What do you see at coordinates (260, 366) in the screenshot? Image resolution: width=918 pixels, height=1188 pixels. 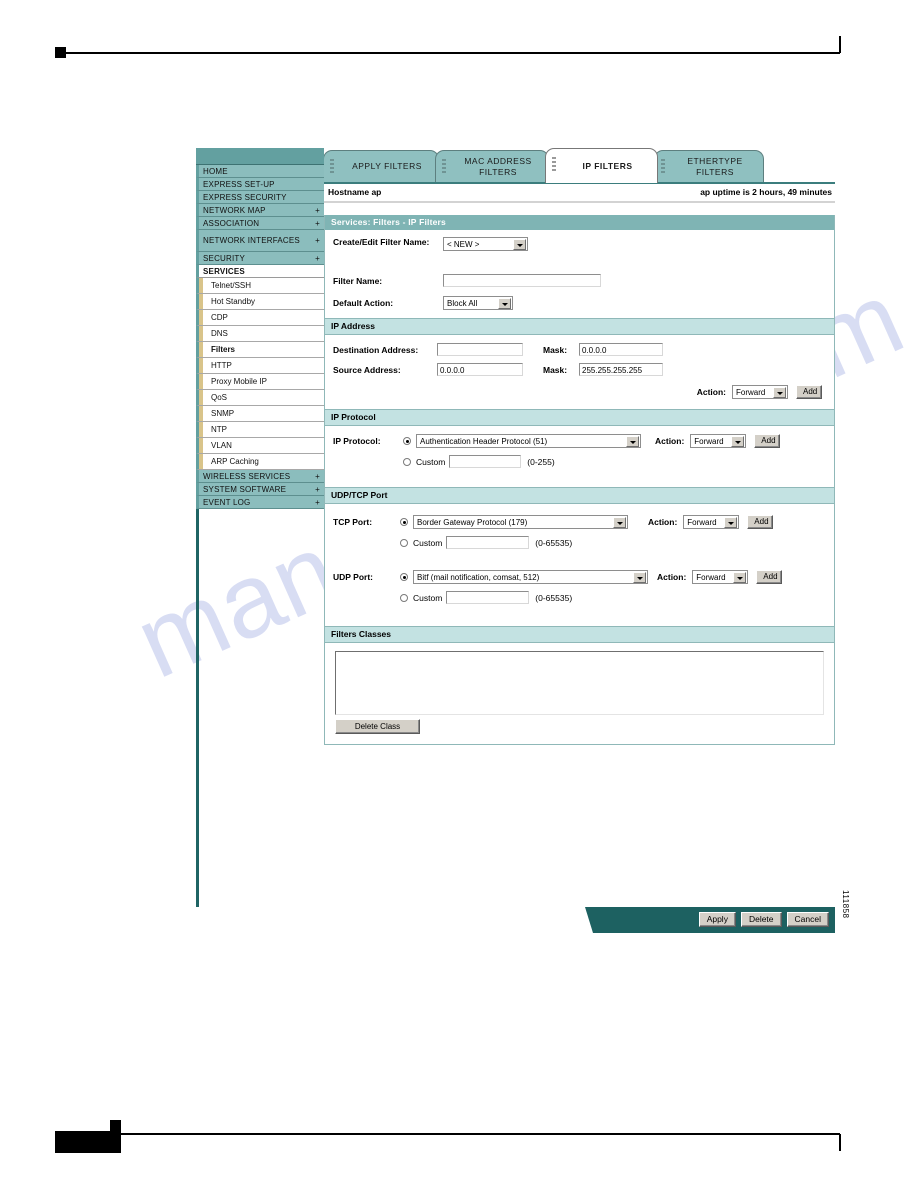 I see `sidebar-item-http: HTTP` at bounding box center [260, 366].